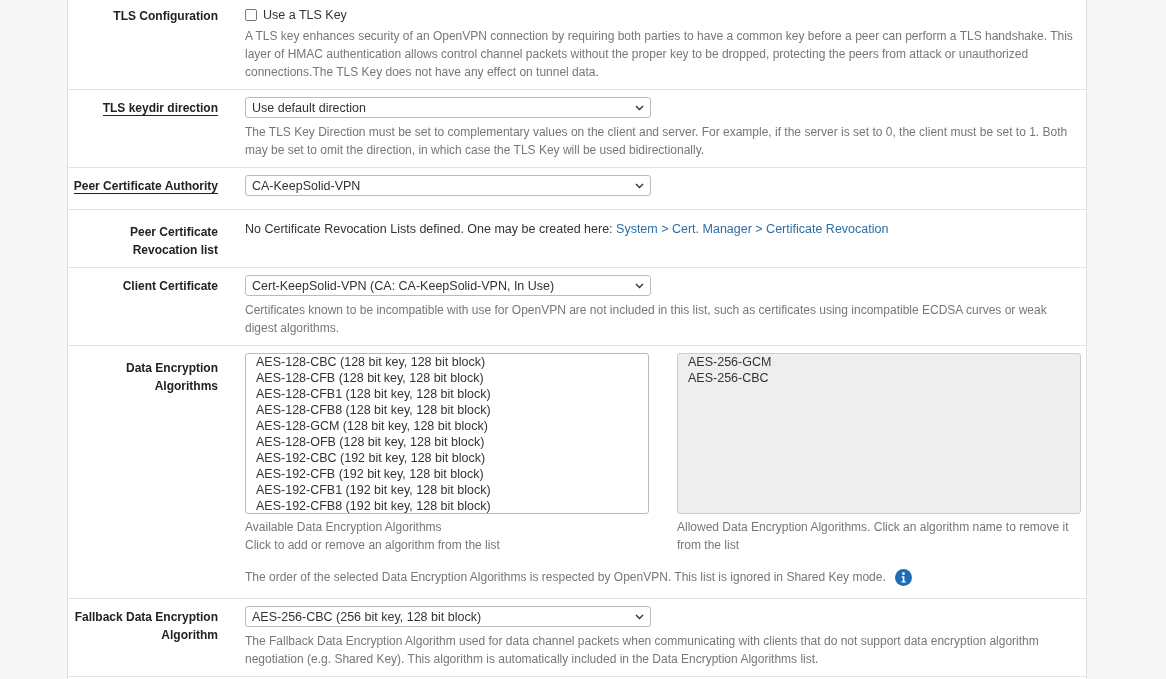  What do you see at coordinates (447, 362) in the screenshot?
I see `list-option: AES-128-CBC (128 bit key, 128 bit block)` at bounding box center [447, 362].